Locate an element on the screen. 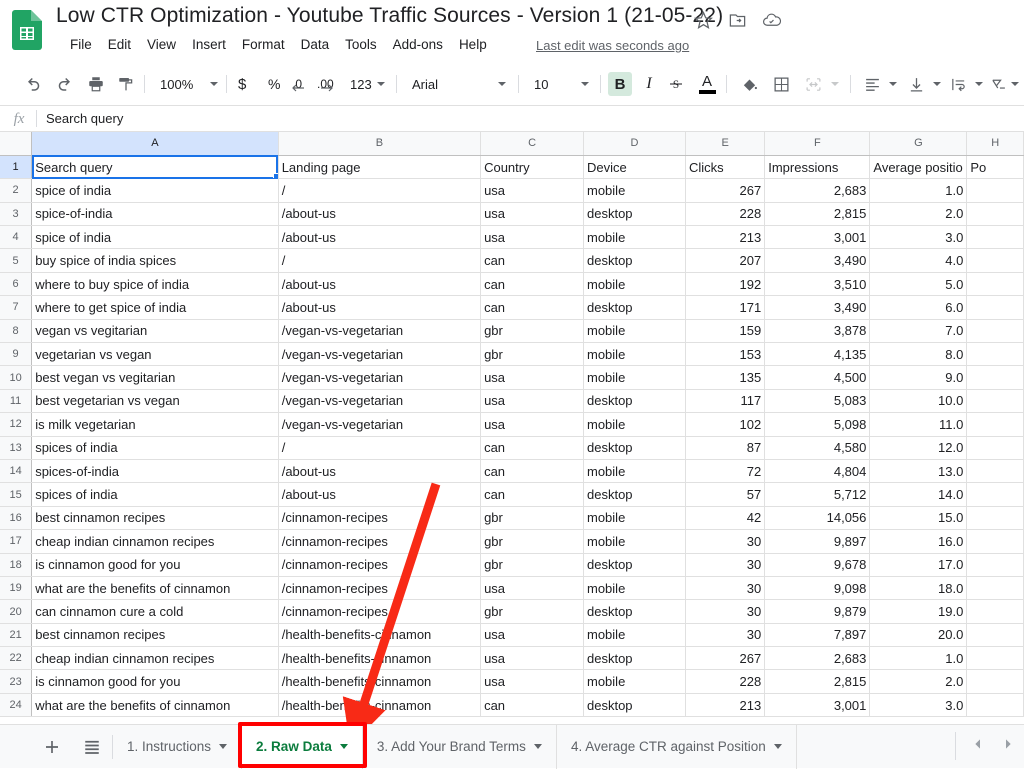 The height and width of the screenshot is (769, 1024). row-header-17: 17 is located at coordinates (16, 541).